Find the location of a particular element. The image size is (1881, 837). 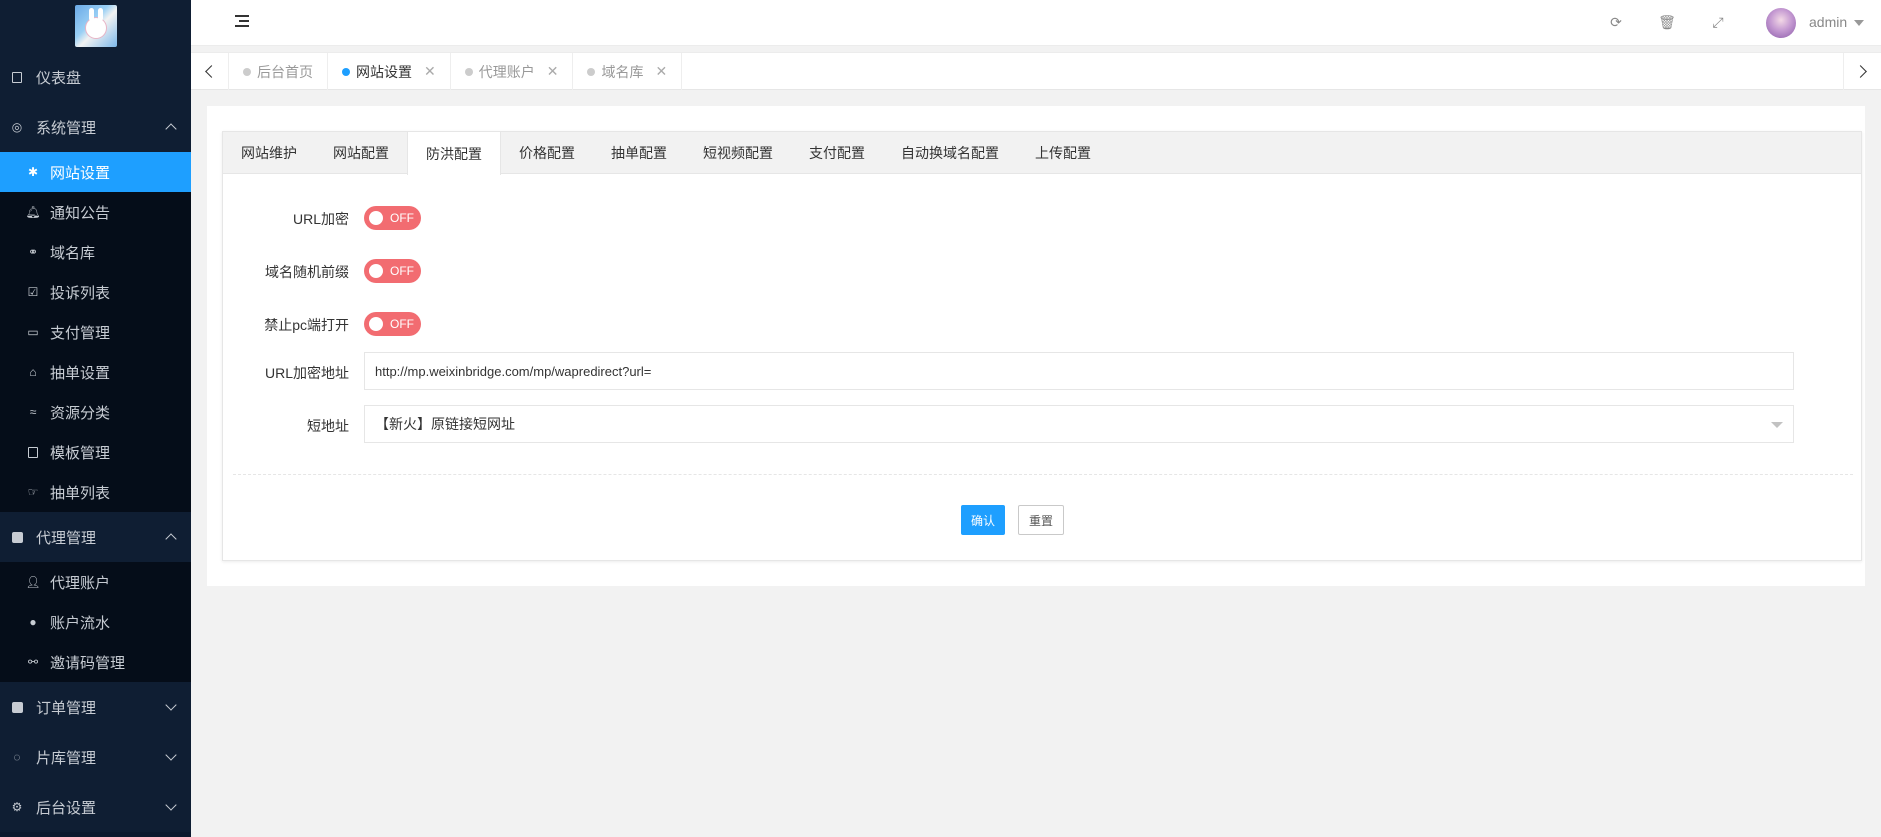

form-row-short-url: 短地址 【新火】原链接短网址 is located at coordinates (1042, 425).